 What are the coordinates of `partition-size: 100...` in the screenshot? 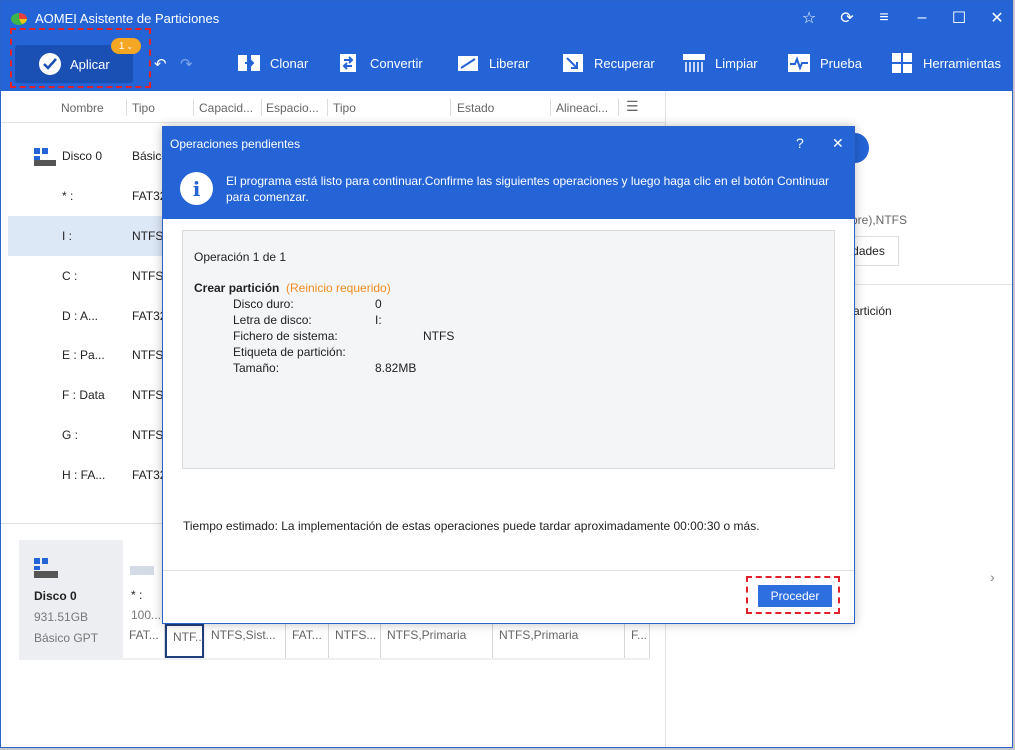 It's located at (146, 615).